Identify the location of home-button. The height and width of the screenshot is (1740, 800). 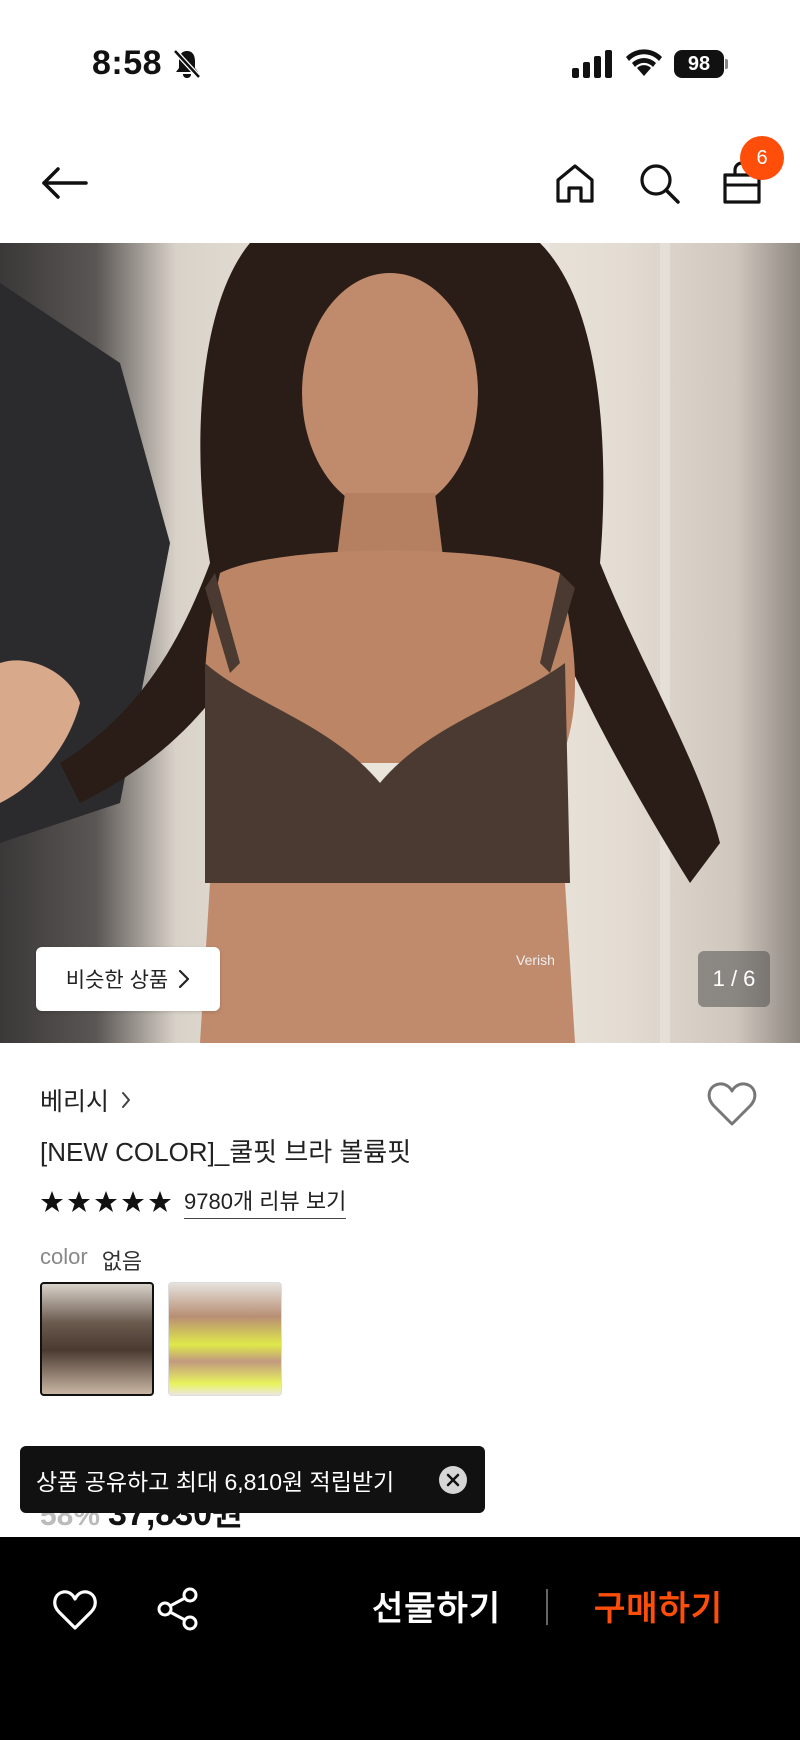
(575, 183).